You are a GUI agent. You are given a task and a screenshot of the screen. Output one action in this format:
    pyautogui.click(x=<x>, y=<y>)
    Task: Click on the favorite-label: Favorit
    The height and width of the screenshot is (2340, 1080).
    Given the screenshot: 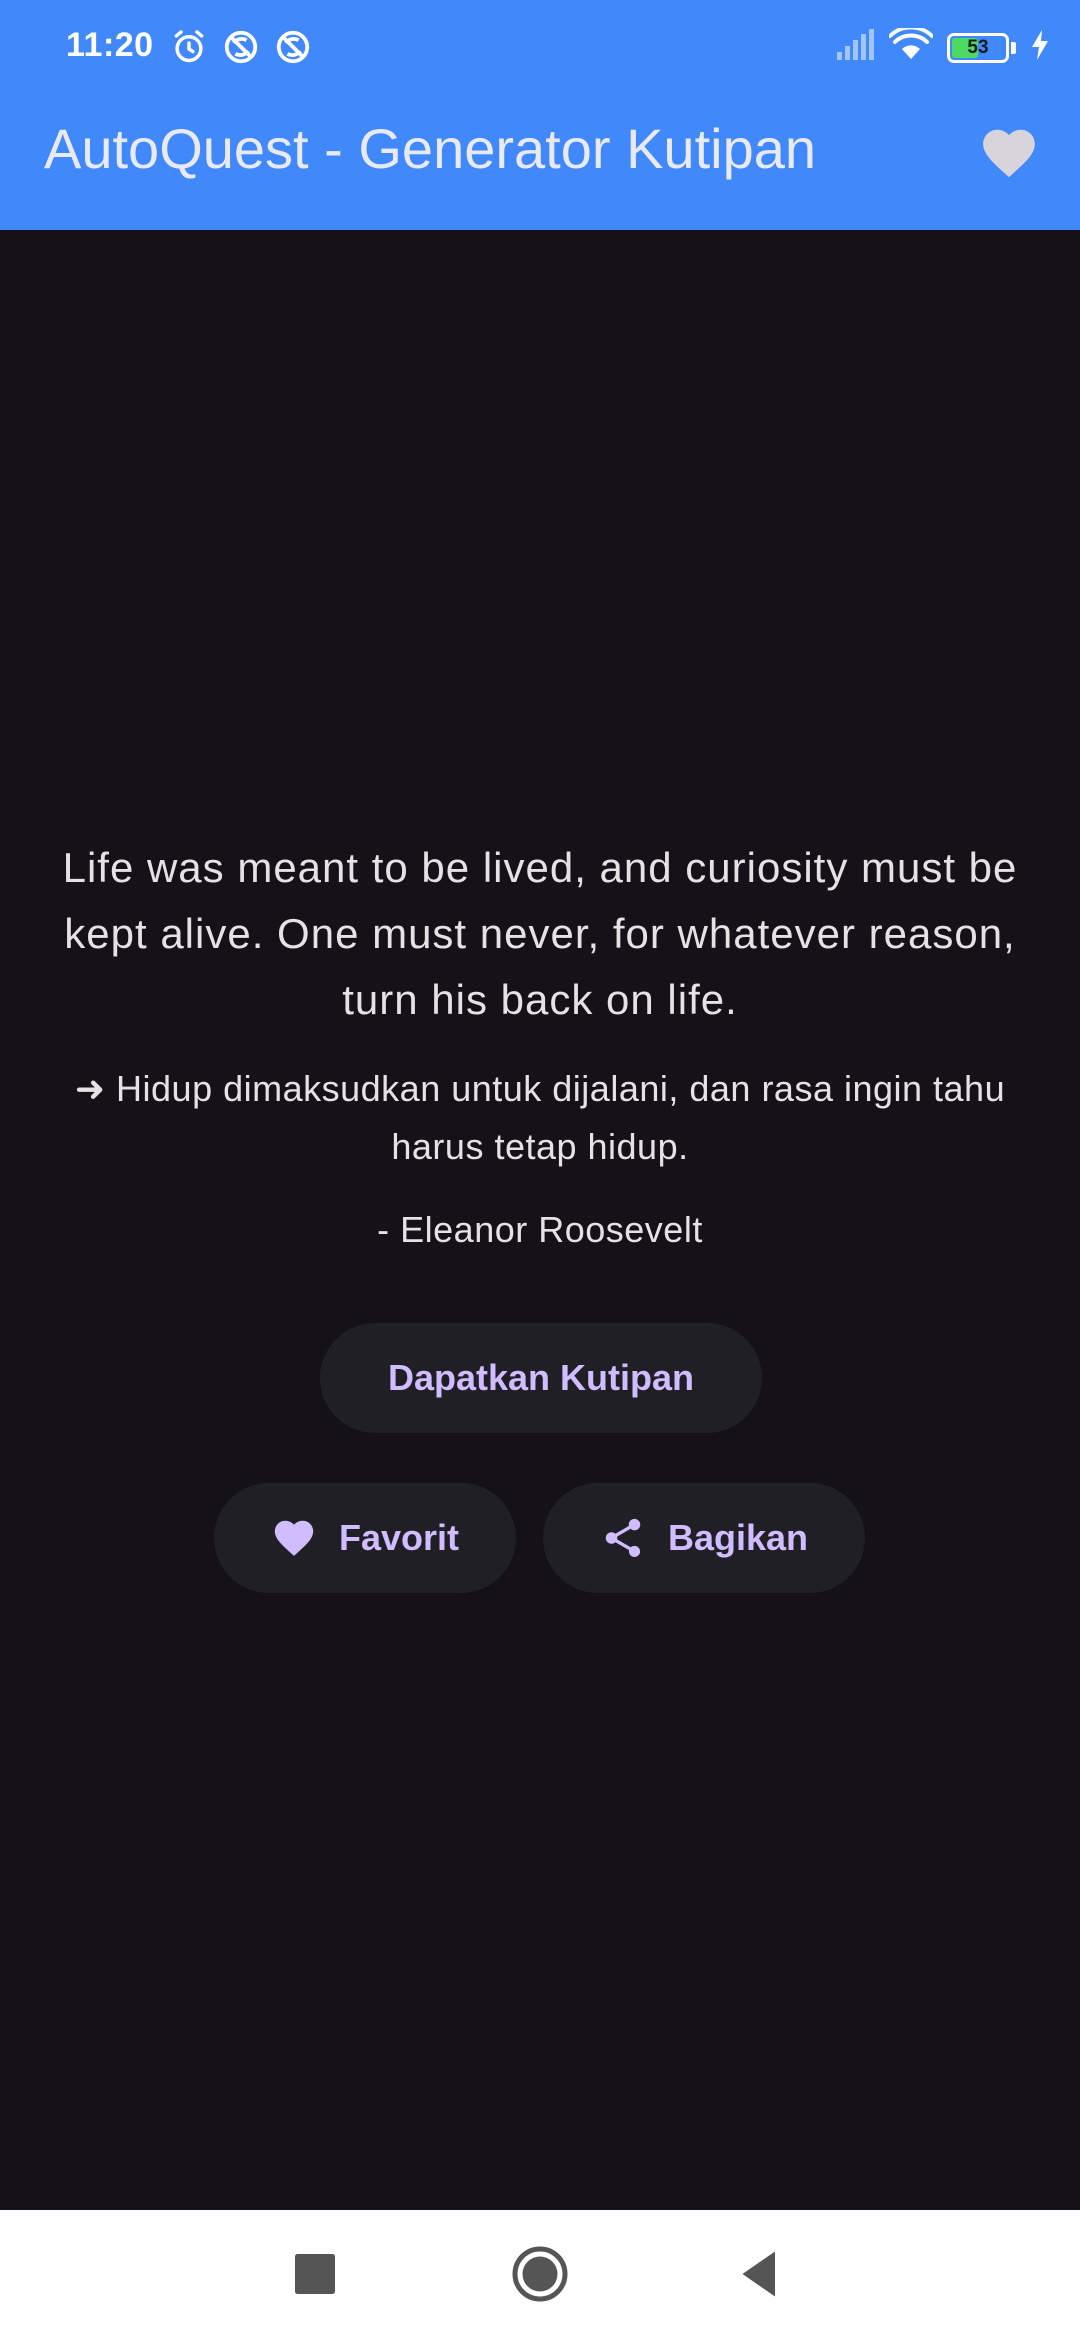 What is the action you would take?
    pyautogui.click(x=399, y=1537)
    